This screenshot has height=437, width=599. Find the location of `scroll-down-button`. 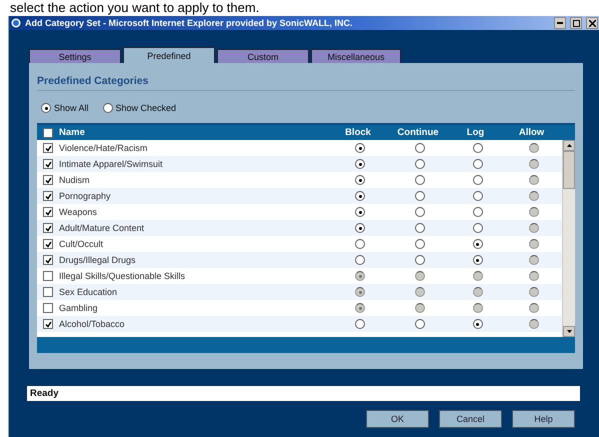

scroll-down-button is located at coordinates (569, 331).